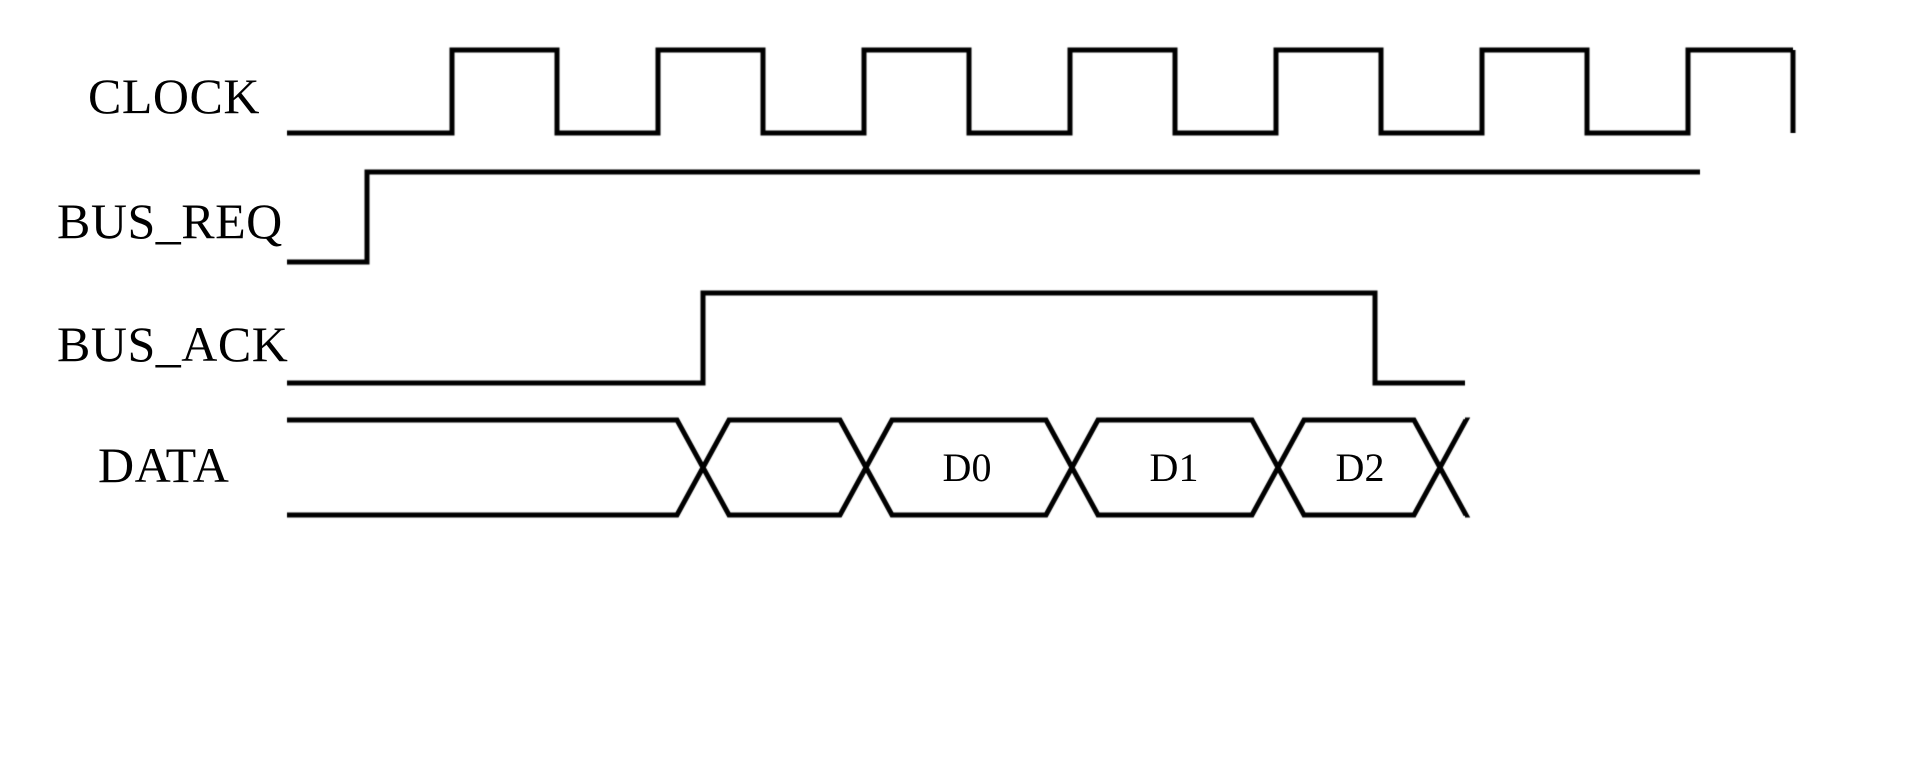 The height and width of the screenshot is (770, 1923). What do you see at coordinates (967, 467) in the screenshot?
I see `bus-value-d0: D0` at bounding box center [967, 467].